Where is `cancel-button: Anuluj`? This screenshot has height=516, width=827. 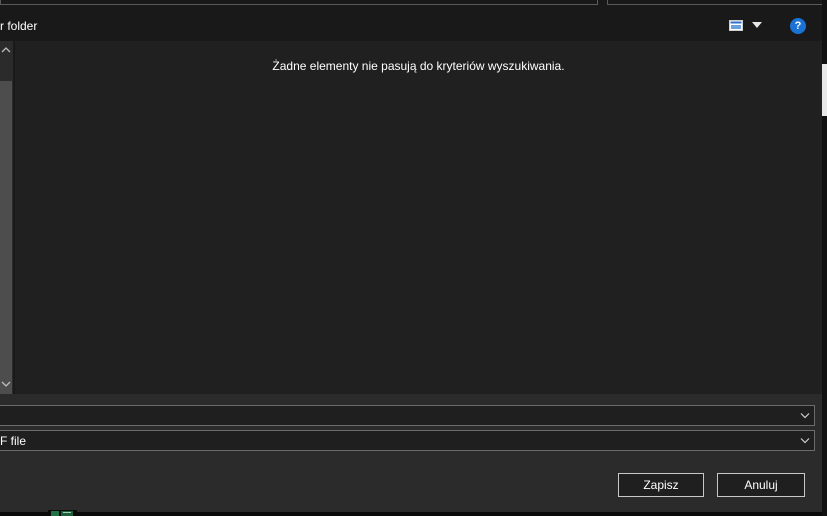 cancel-button: Anuluj is located at coordinates (761, 485).